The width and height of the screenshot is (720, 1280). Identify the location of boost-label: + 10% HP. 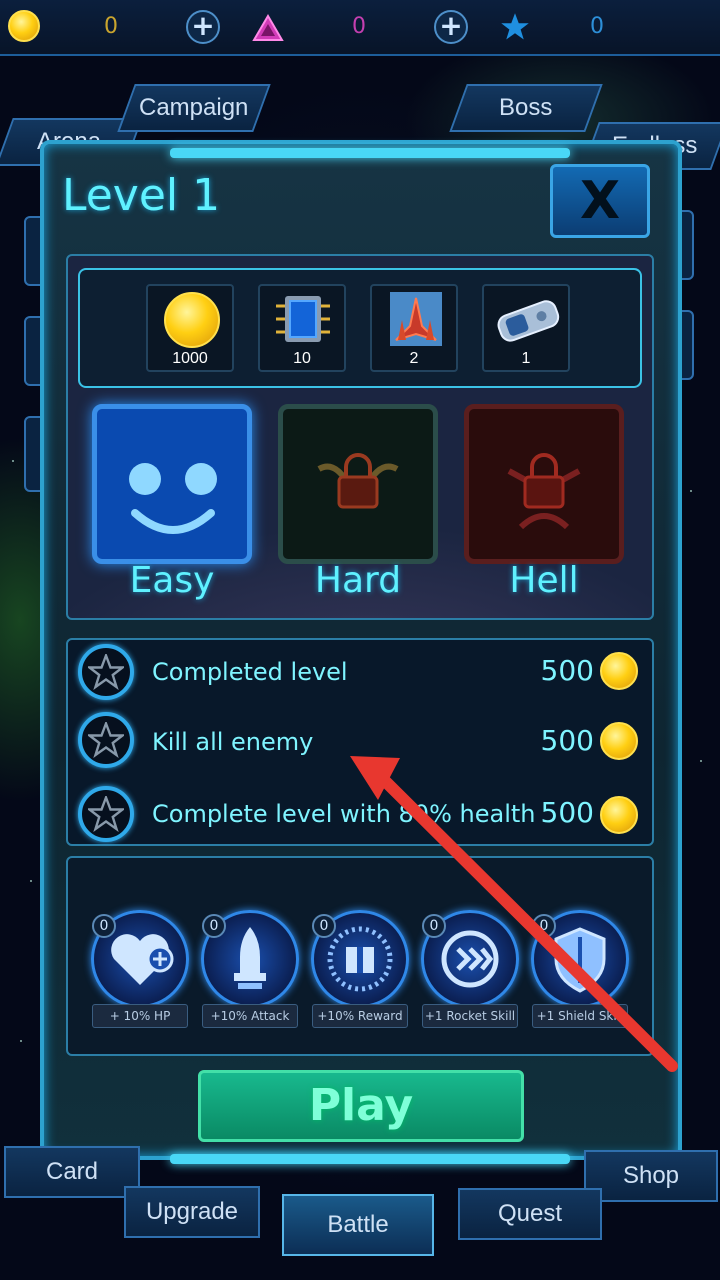
(140, 1016).